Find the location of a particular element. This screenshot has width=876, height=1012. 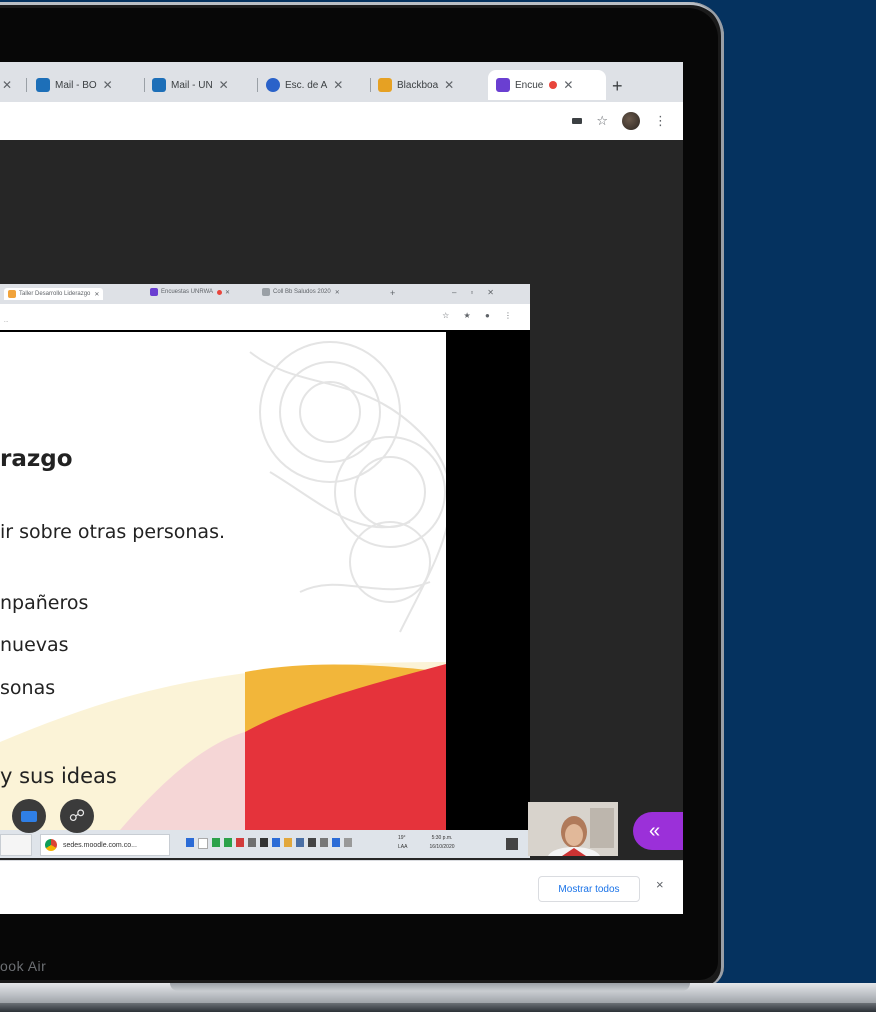

laptop-base-shadow is located at coordinates (438, 1007).